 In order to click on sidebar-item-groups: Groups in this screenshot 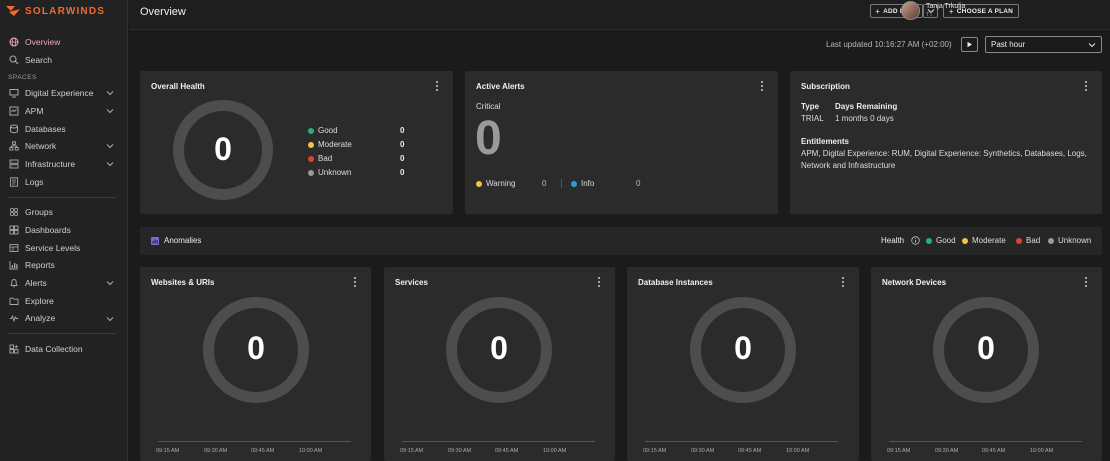, I will do `click(64, 213)`.